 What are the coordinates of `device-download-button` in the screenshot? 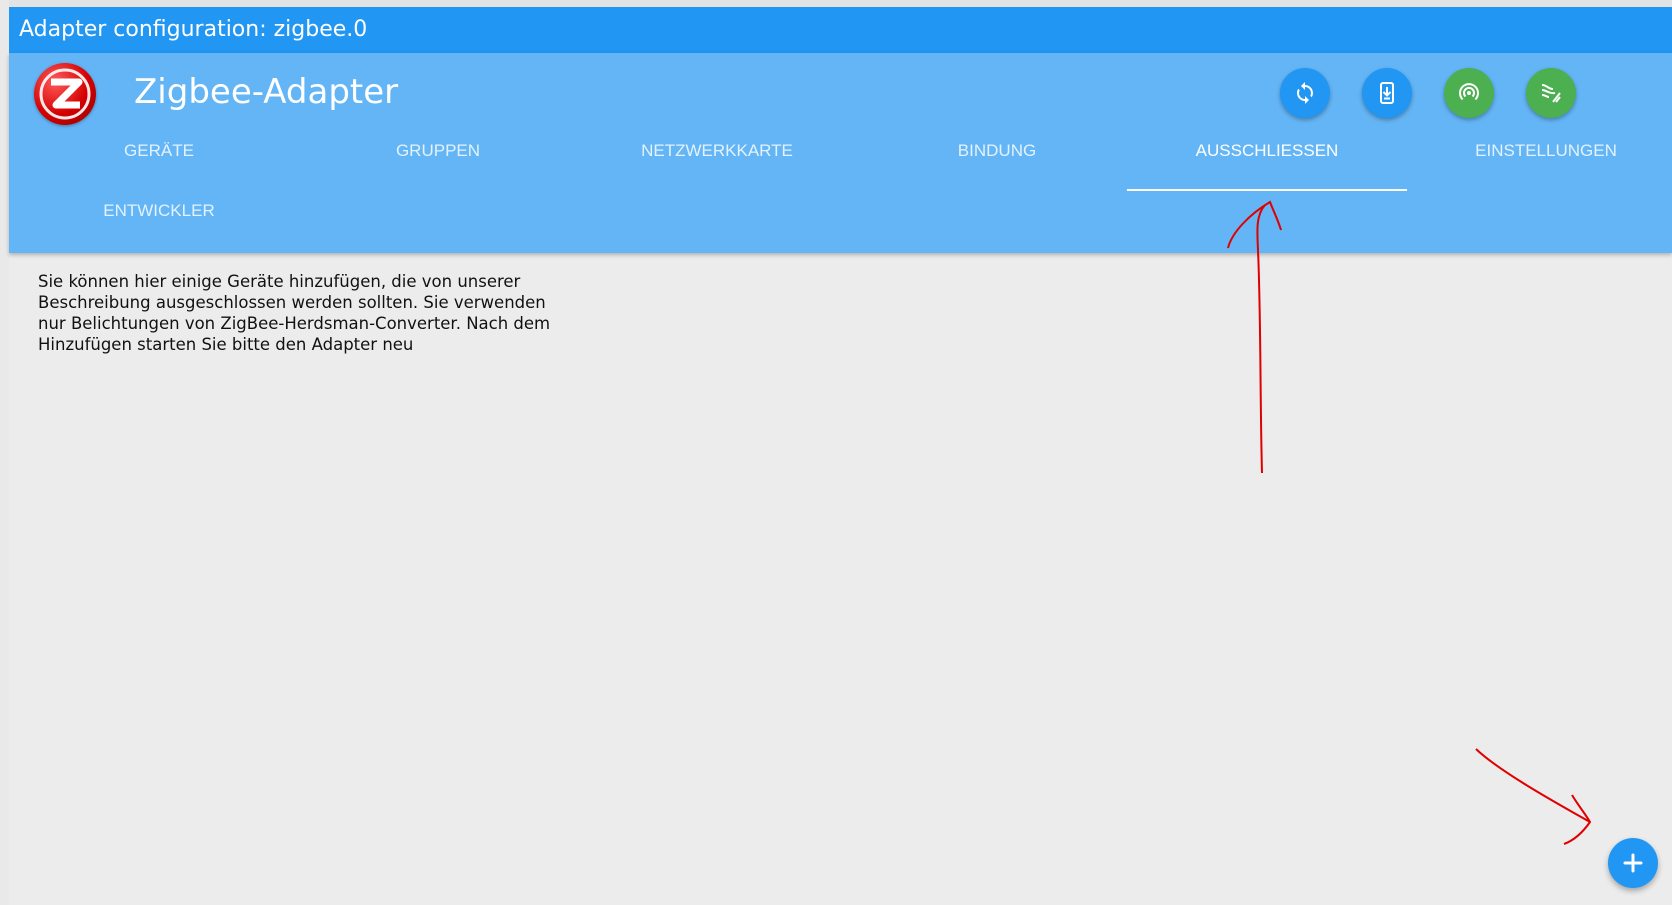 It's located at (1387, 93).